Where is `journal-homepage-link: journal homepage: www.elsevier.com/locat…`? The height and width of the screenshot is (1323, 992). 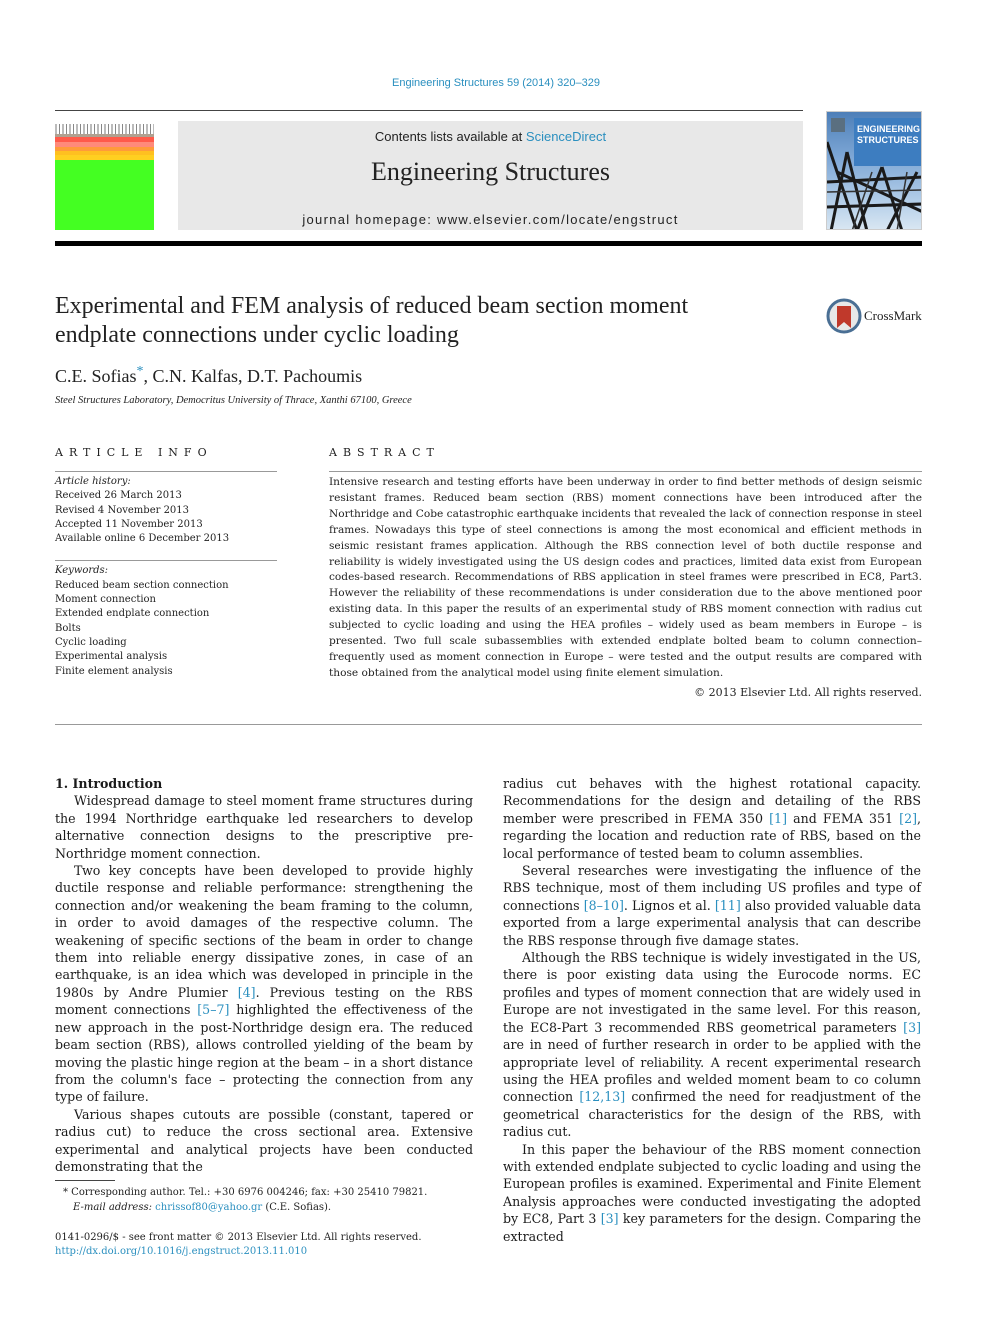 journal-homepage-link: journal homepage: www.elsevier.com/locat… is located at coordinates (490, 219).